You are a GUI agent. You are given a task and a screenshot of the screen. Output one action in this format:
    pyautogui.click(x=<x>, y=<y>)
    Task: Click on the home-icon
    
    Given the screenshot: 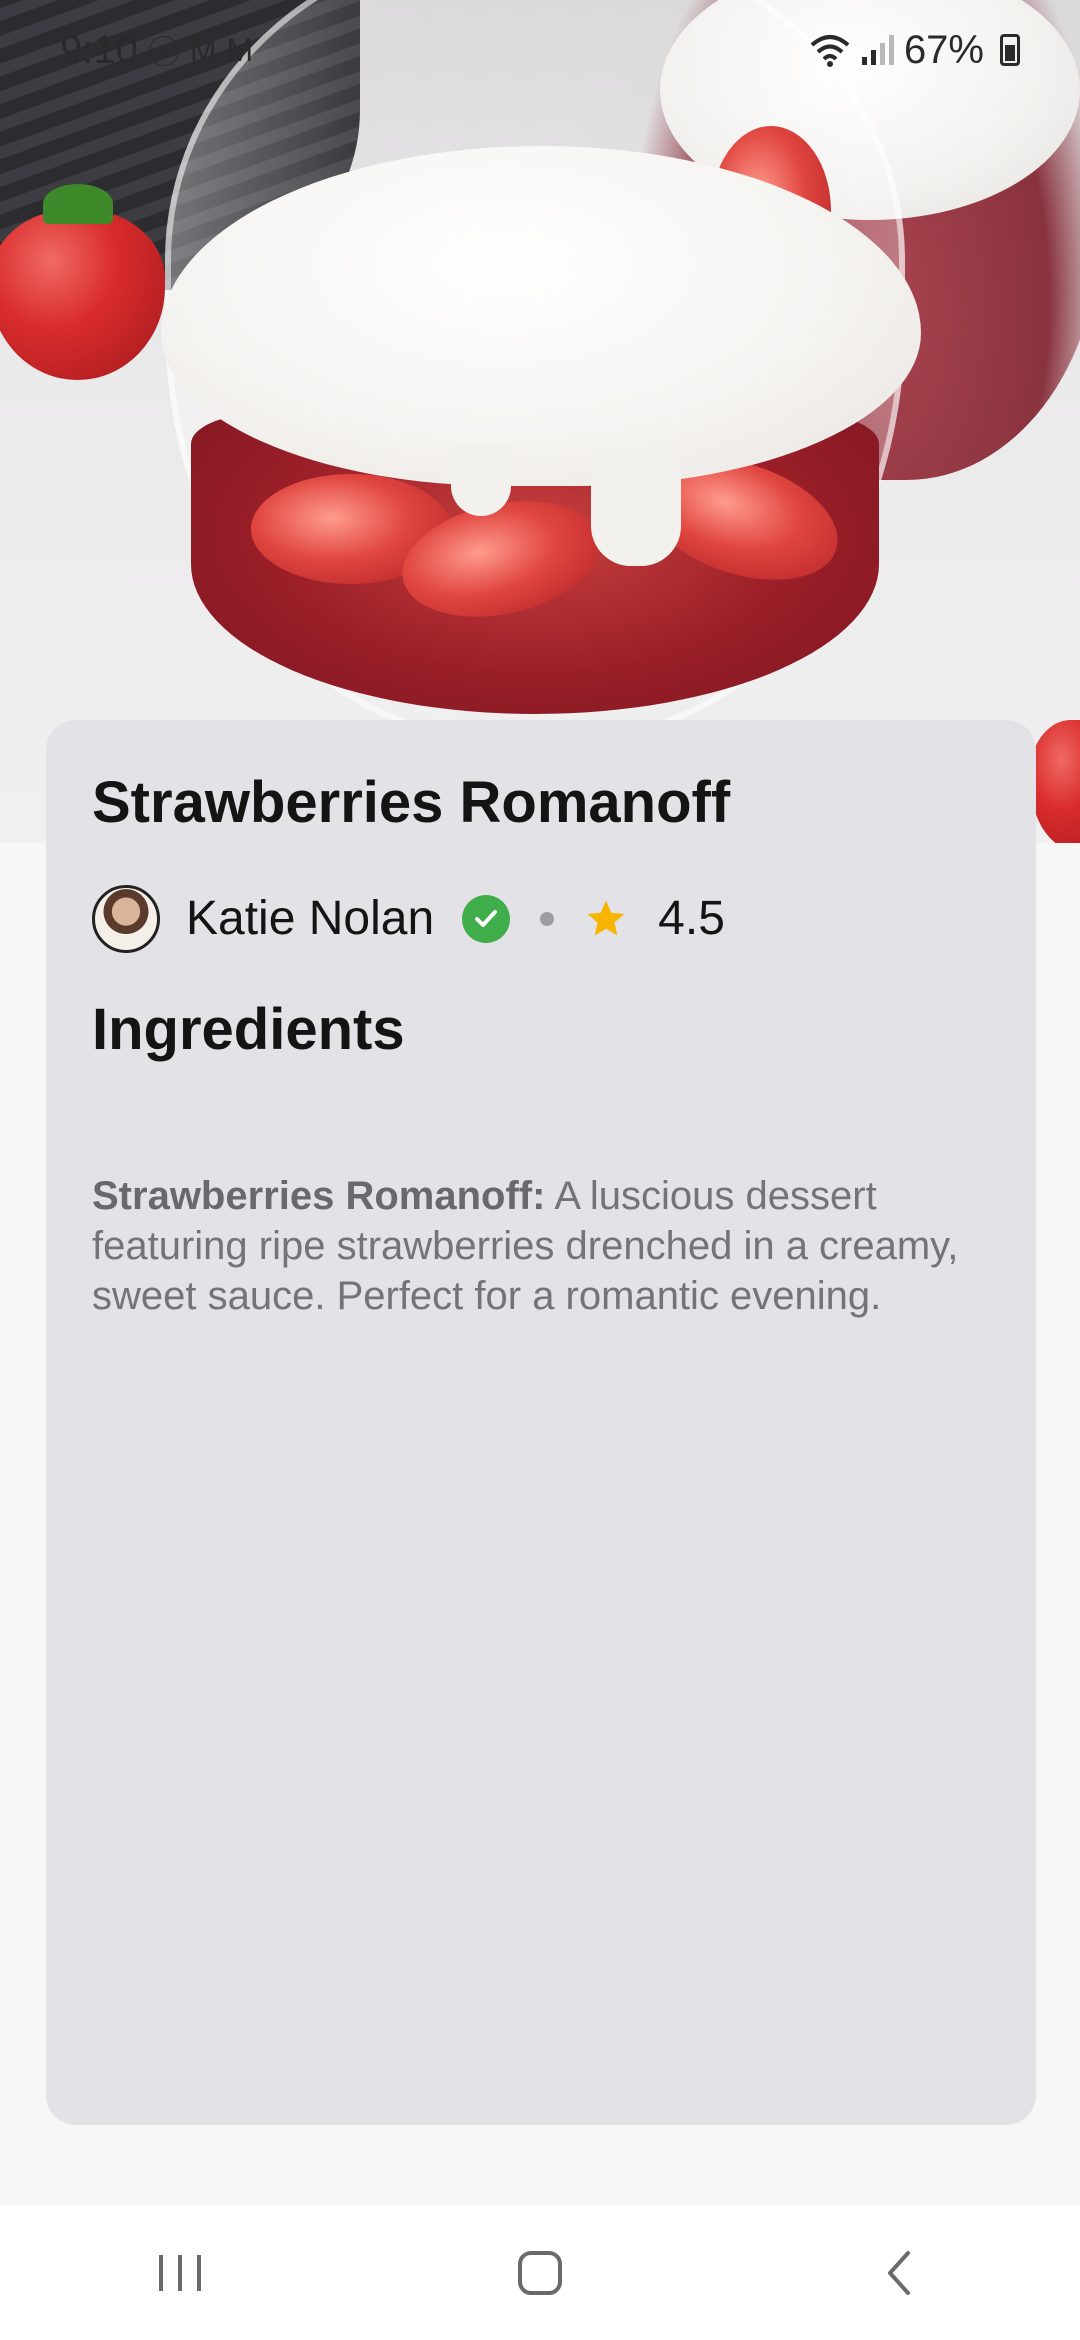 What is the action you would take?
    pyautogui.click(x=540, y=2272)
    